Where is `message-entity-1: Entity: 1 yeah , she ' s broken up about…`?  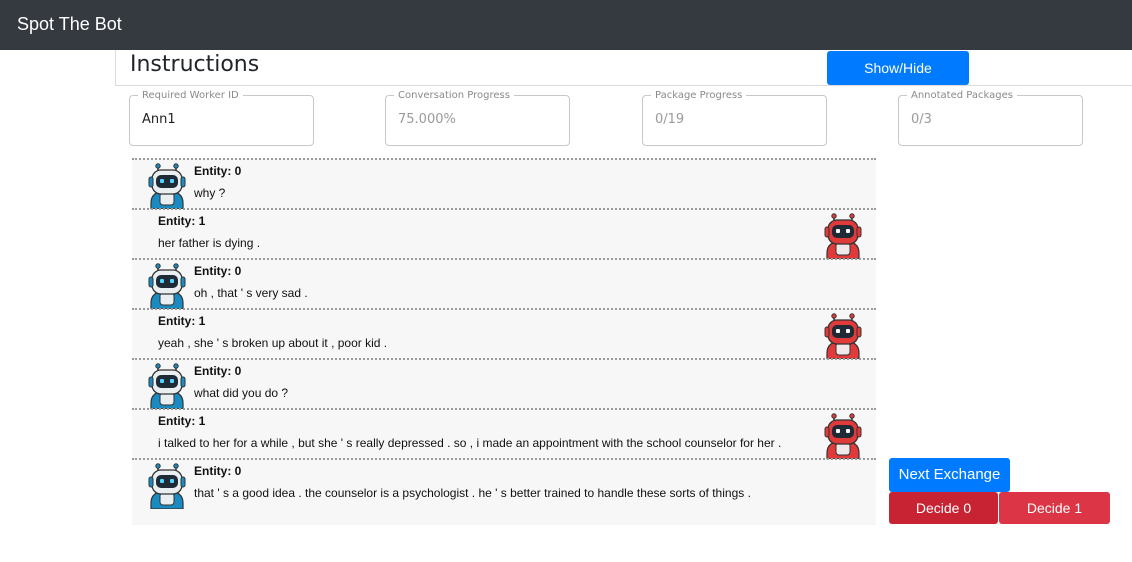
message-entity-1: Entity: 1 yeah , she ' s broken up about… is located at coordinates (504, 333).